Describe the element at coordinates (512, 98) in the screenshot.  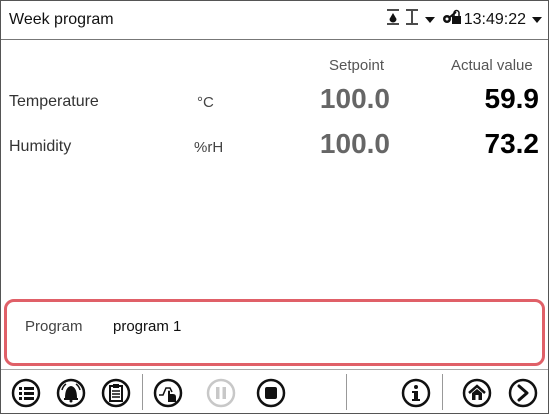
I see `temperature-actual-value: 59.9` at that location.